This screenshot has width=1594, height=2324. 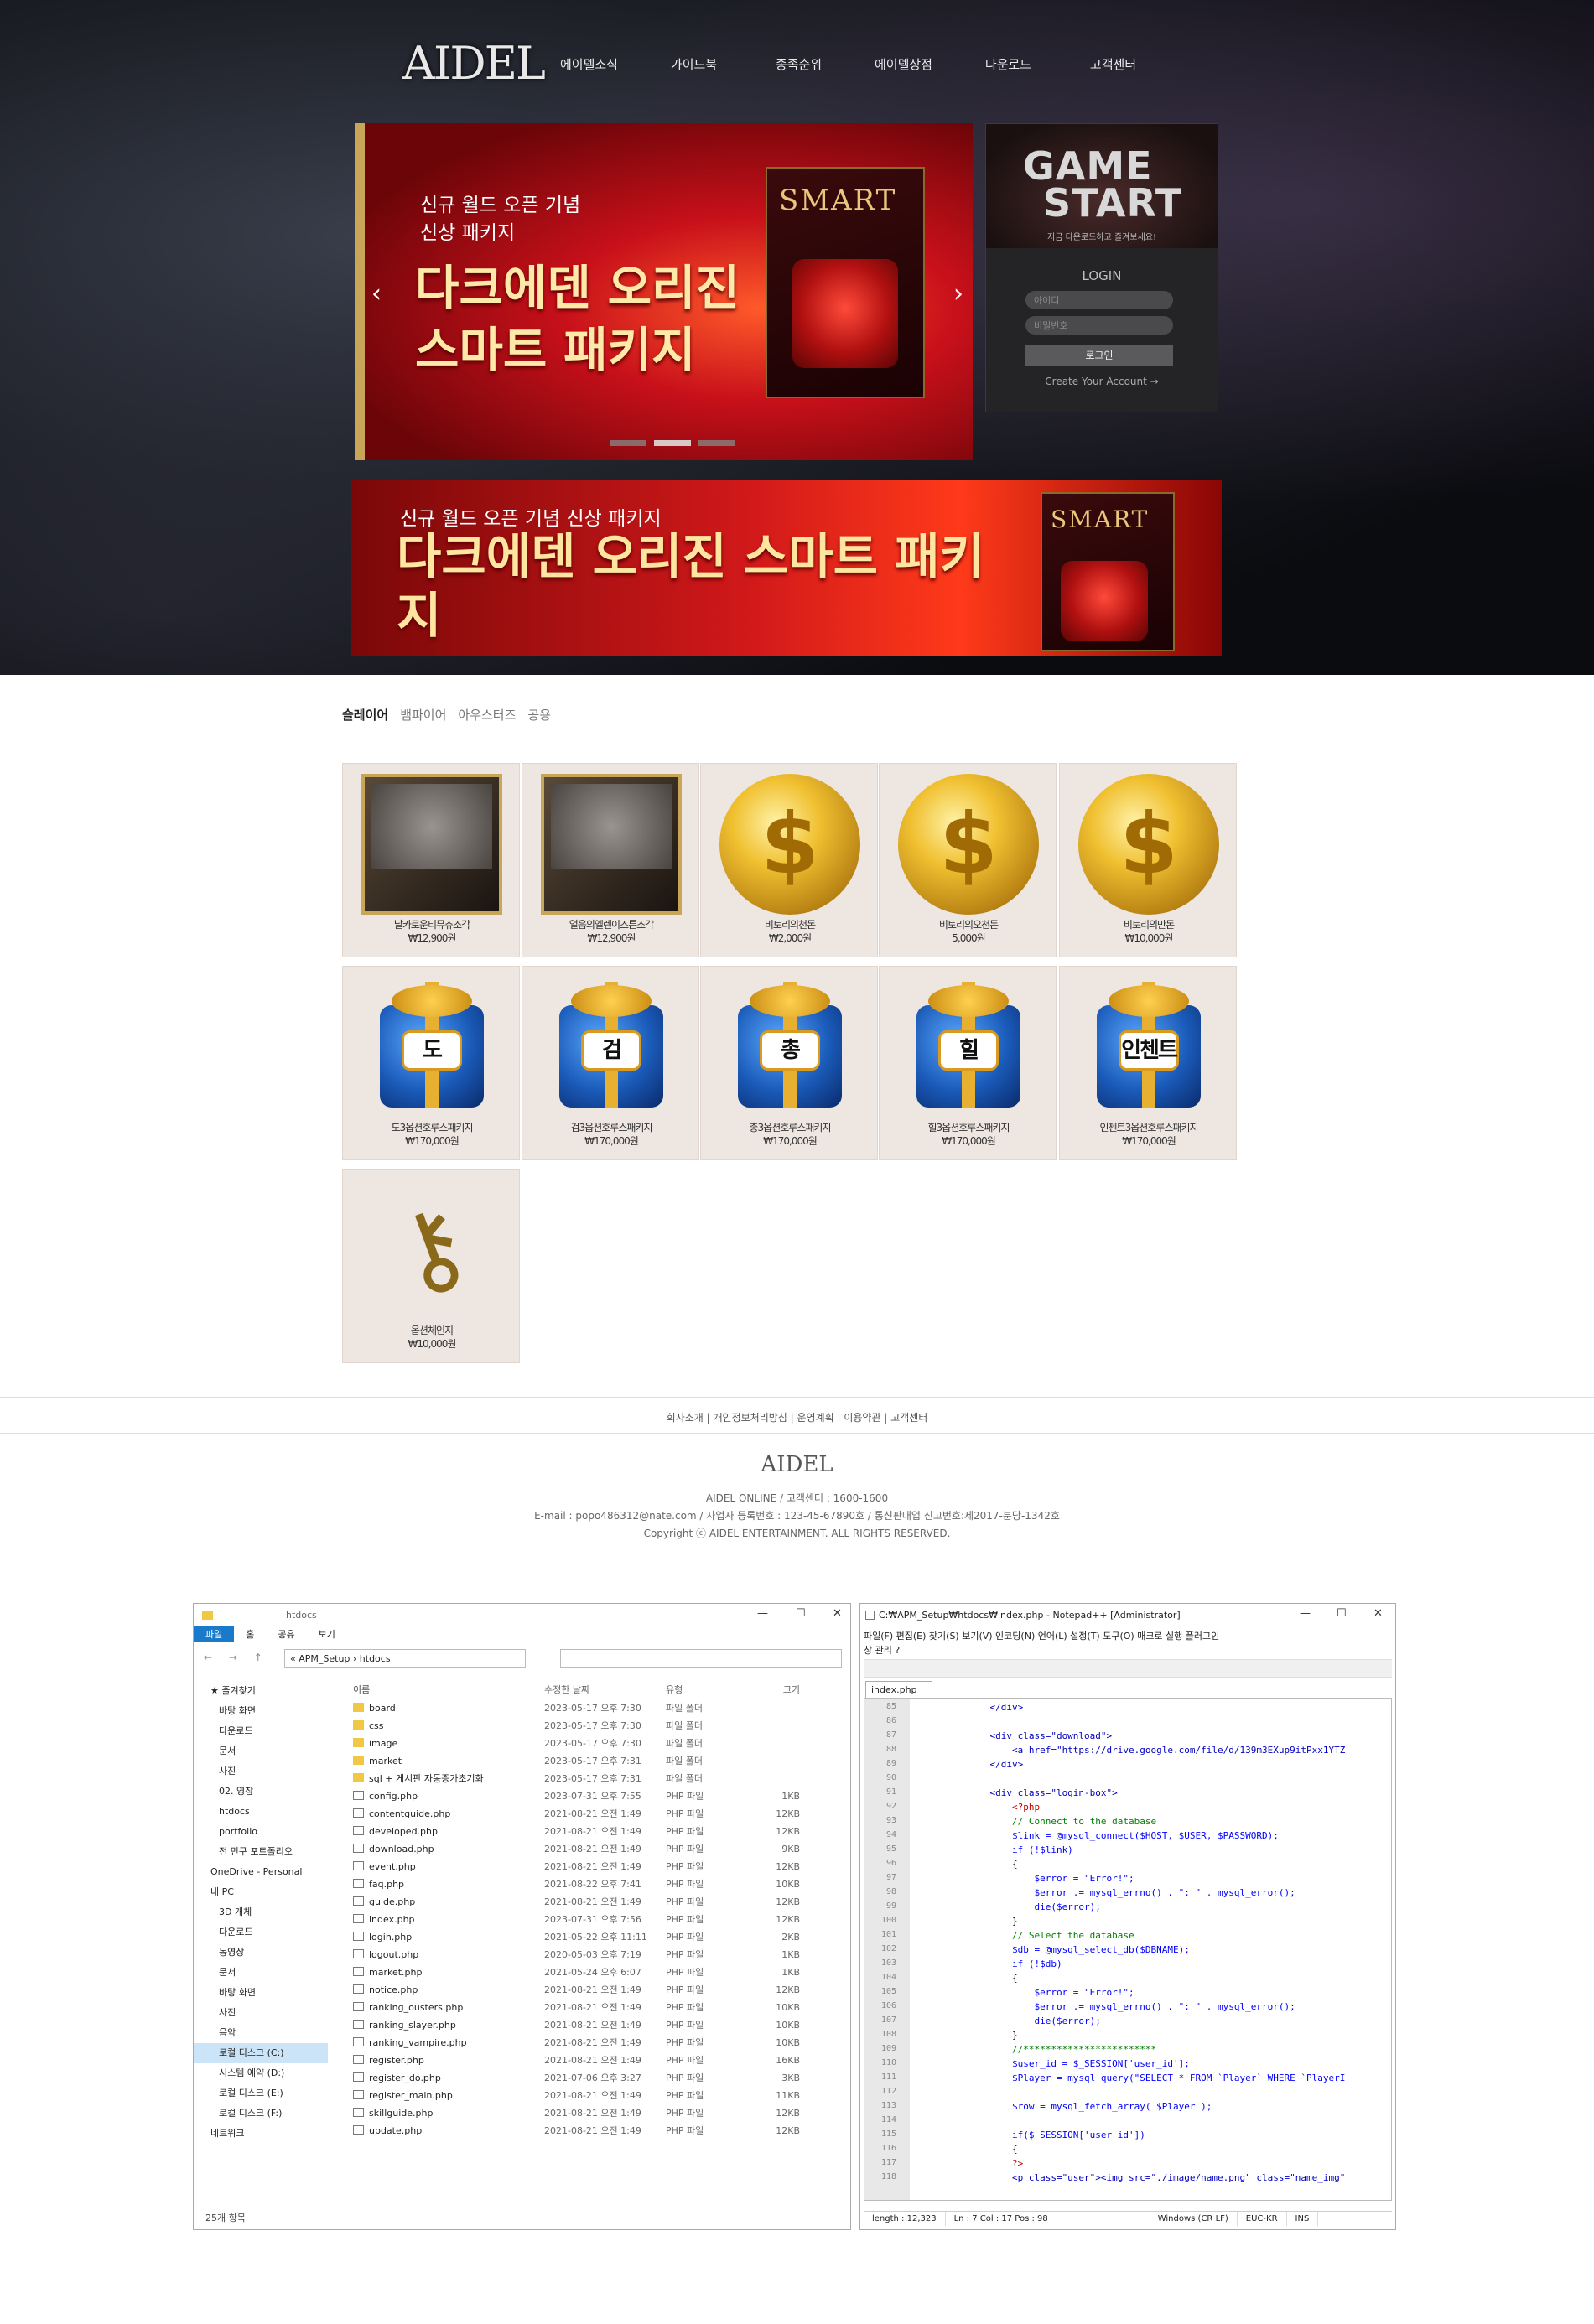 I want to click on file-row: image 2023-05-17 오후 7:30 파일 폴더, so click(x=592, y=1743).